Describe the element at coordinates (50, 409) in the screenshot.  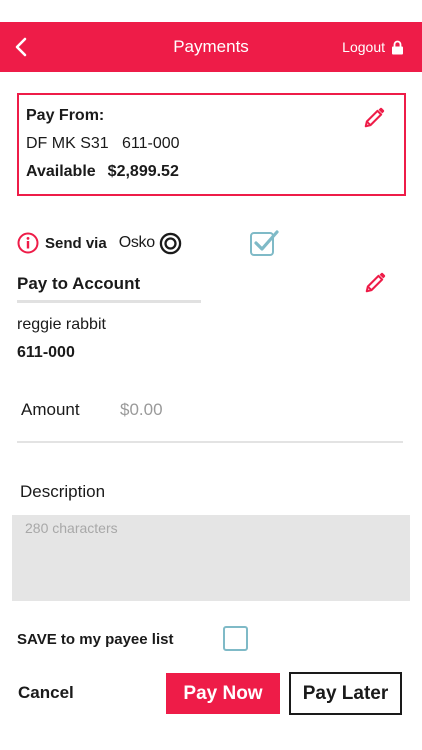
I see `amount-label: Amount` at that location.